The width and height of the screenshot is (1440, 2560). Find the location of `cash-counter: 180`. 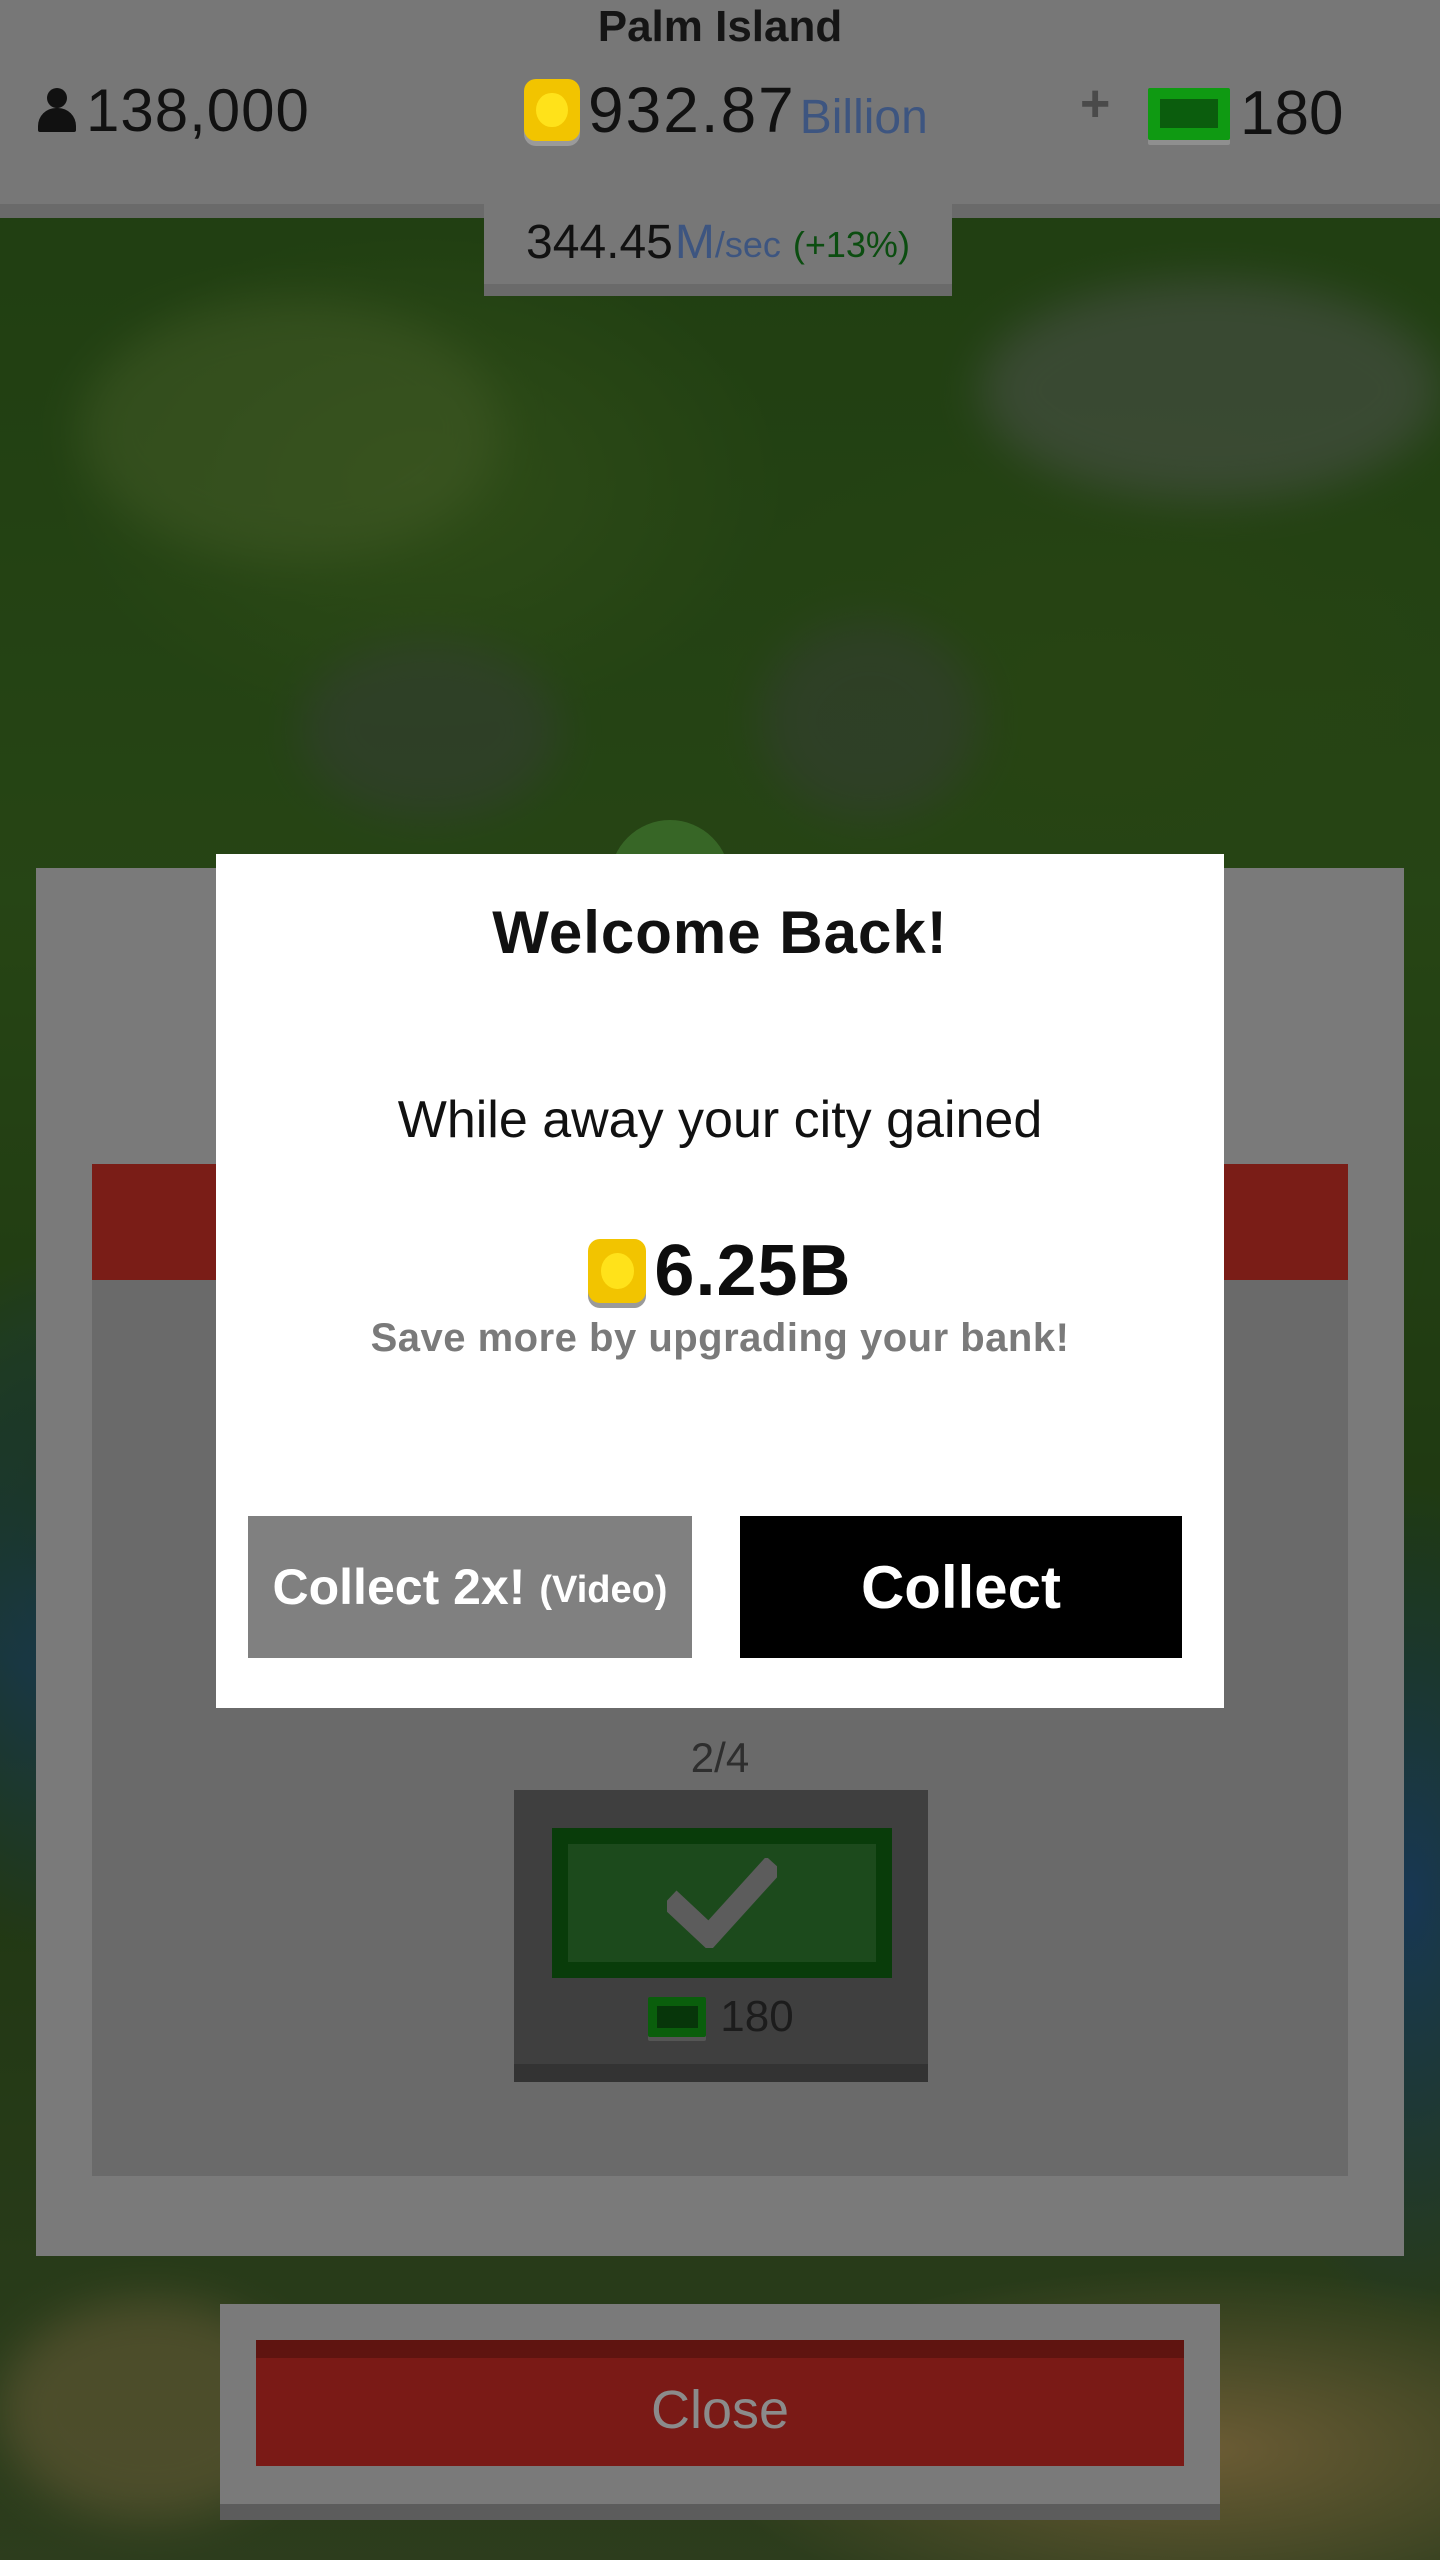

cash-counter: 180 is located at coordinates (1245, 113).